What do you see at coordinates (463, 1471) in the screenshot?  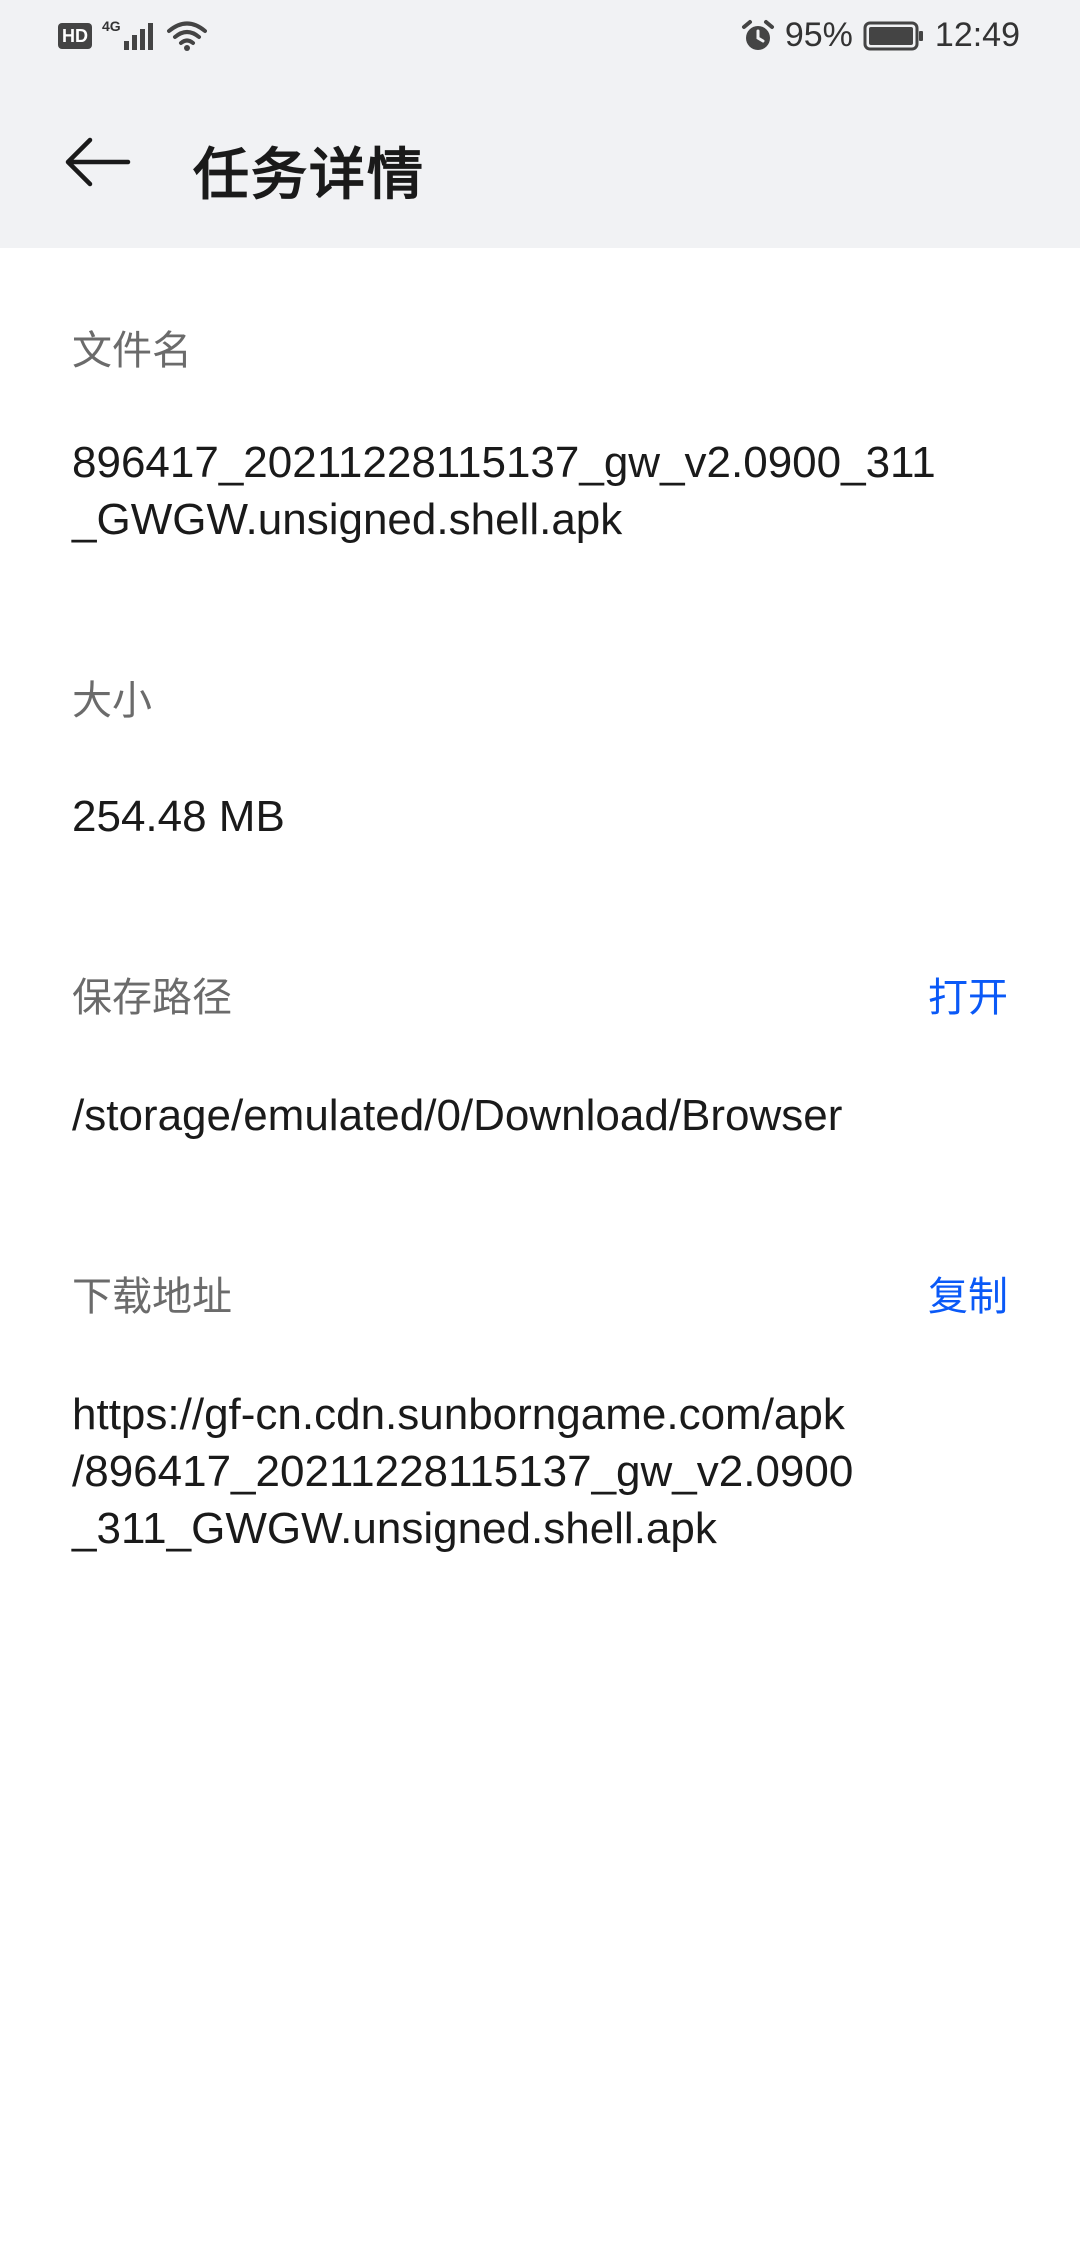 I see `download-url-line-2: /896417_20211228115137_gw_v2.0900` at bounding box center [463, 1471].